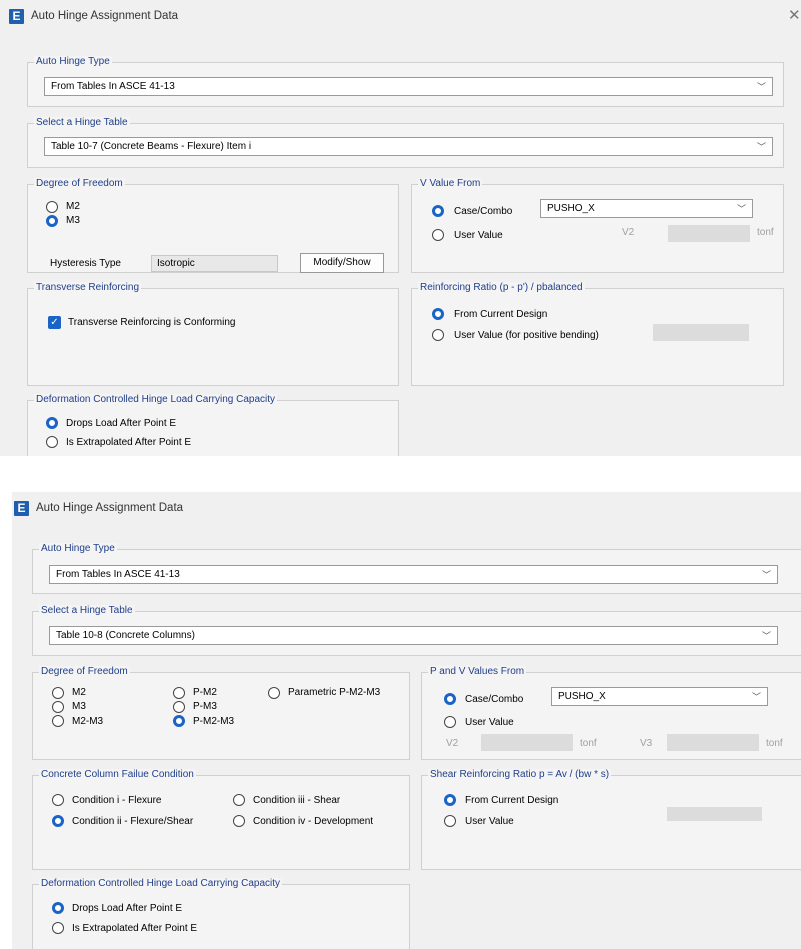  What do you see at coordinates (646, 743) in the screenshot?
I see `v3-label: V3` at bounding box center [646, 743].